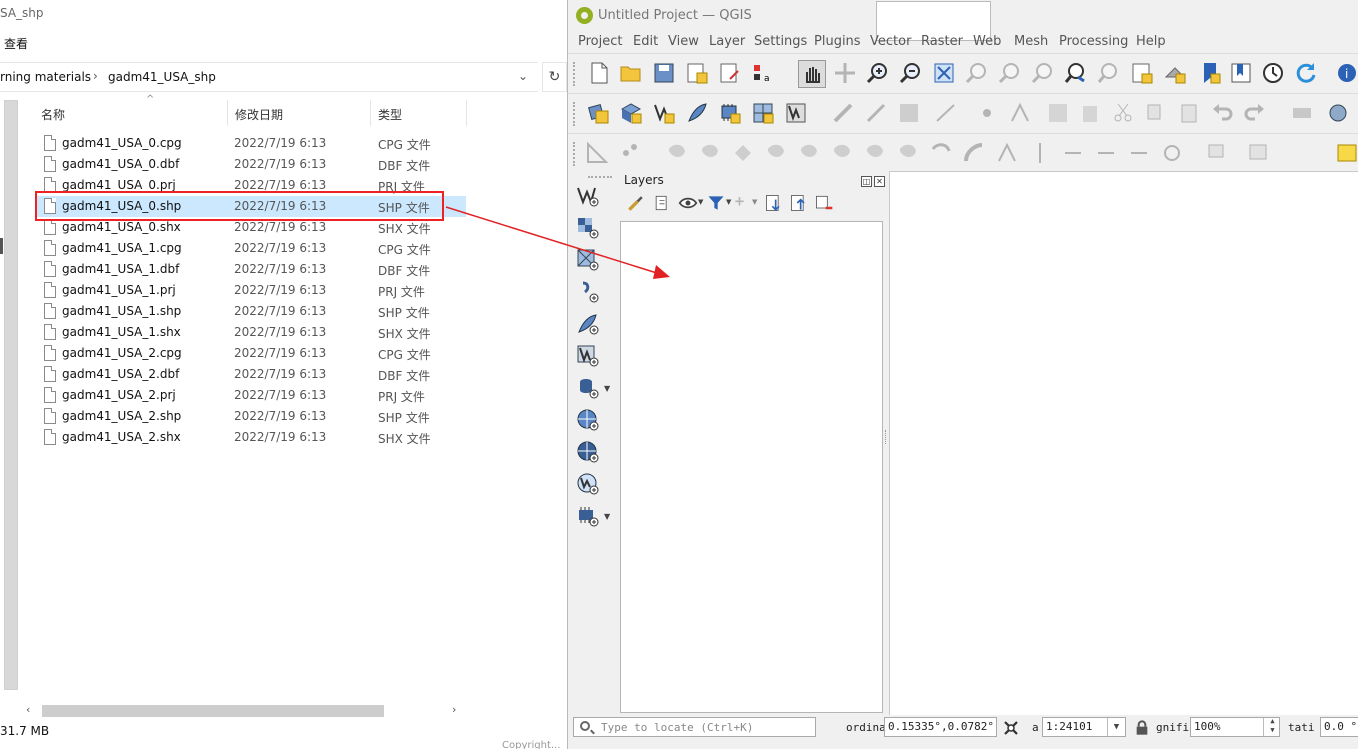 Image resolution: width=1358 pixels, height=749 pixels. Describe the element at coordinates (799, 203) in the screenshot. I see `collapse-all-icon` at that location.